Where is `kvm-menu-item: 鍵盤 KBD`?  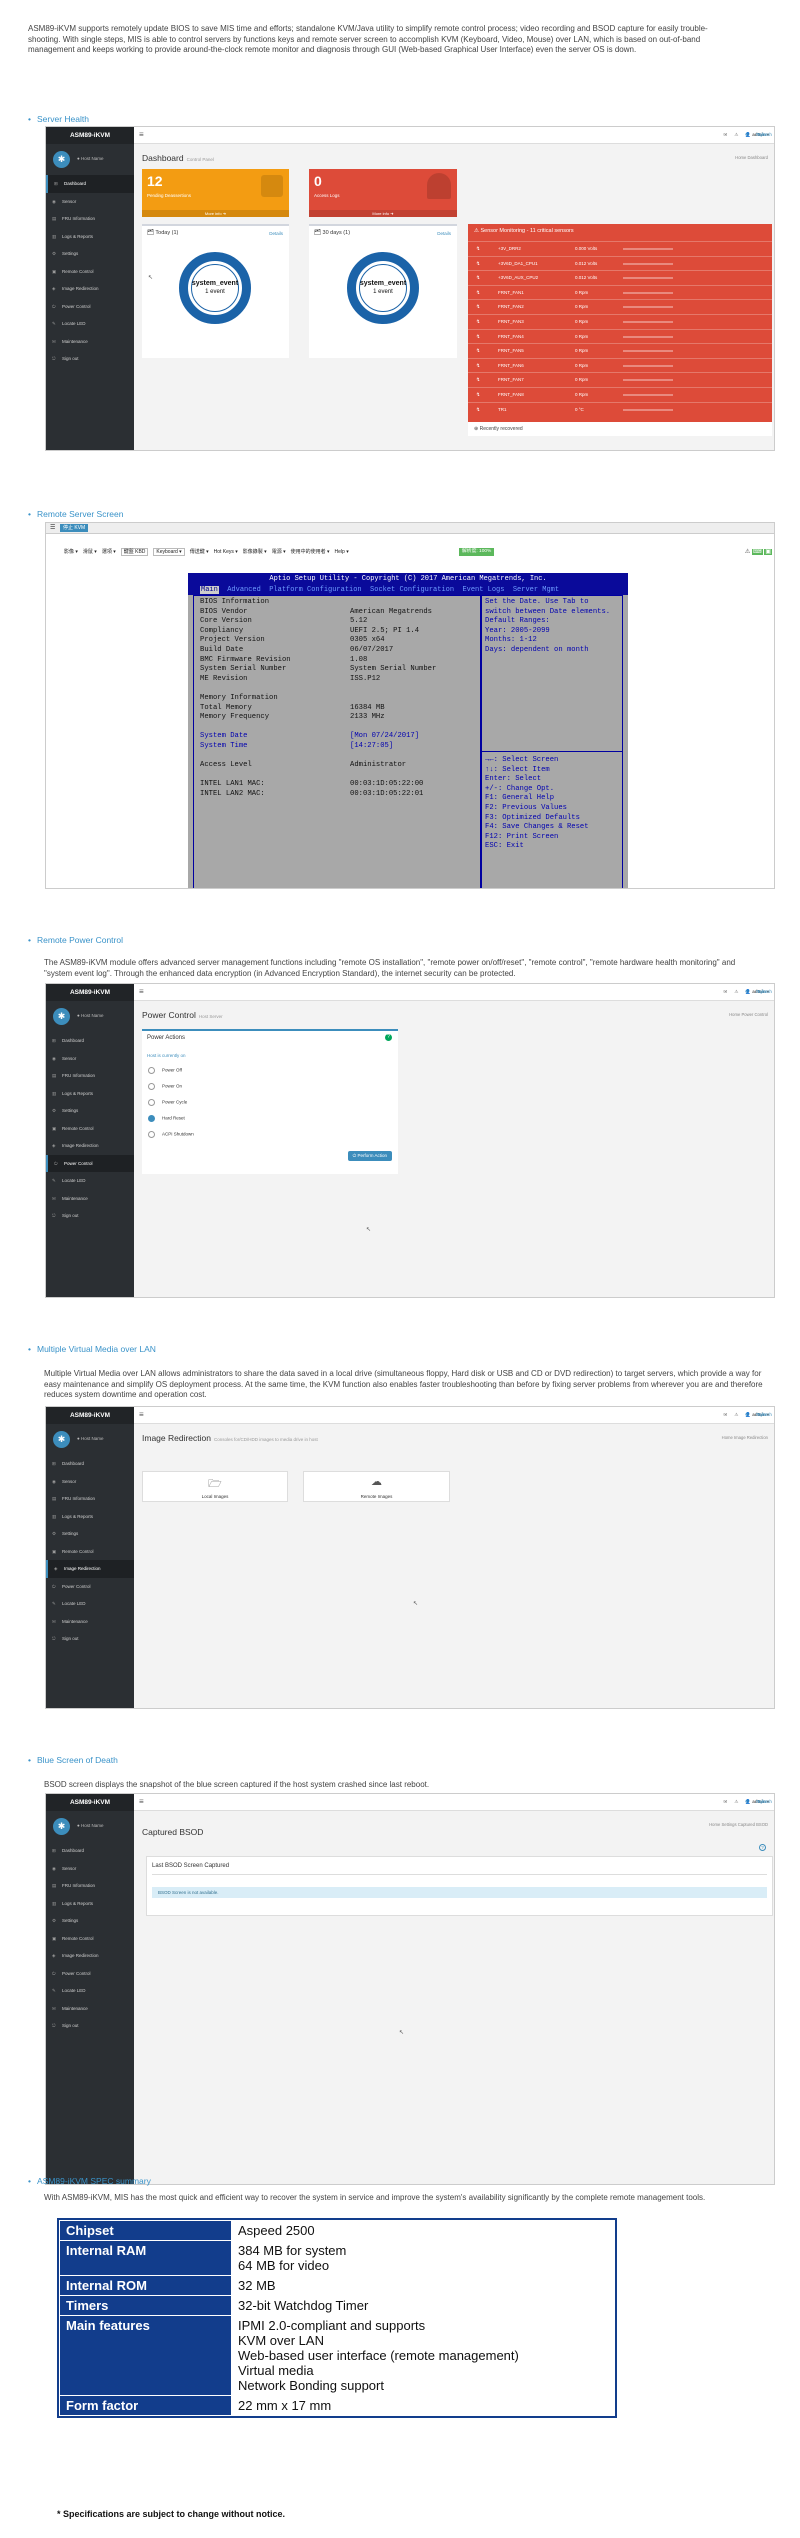
kvm-menu-item: 鍵盤 KBD is located at coordinates (134, 552).